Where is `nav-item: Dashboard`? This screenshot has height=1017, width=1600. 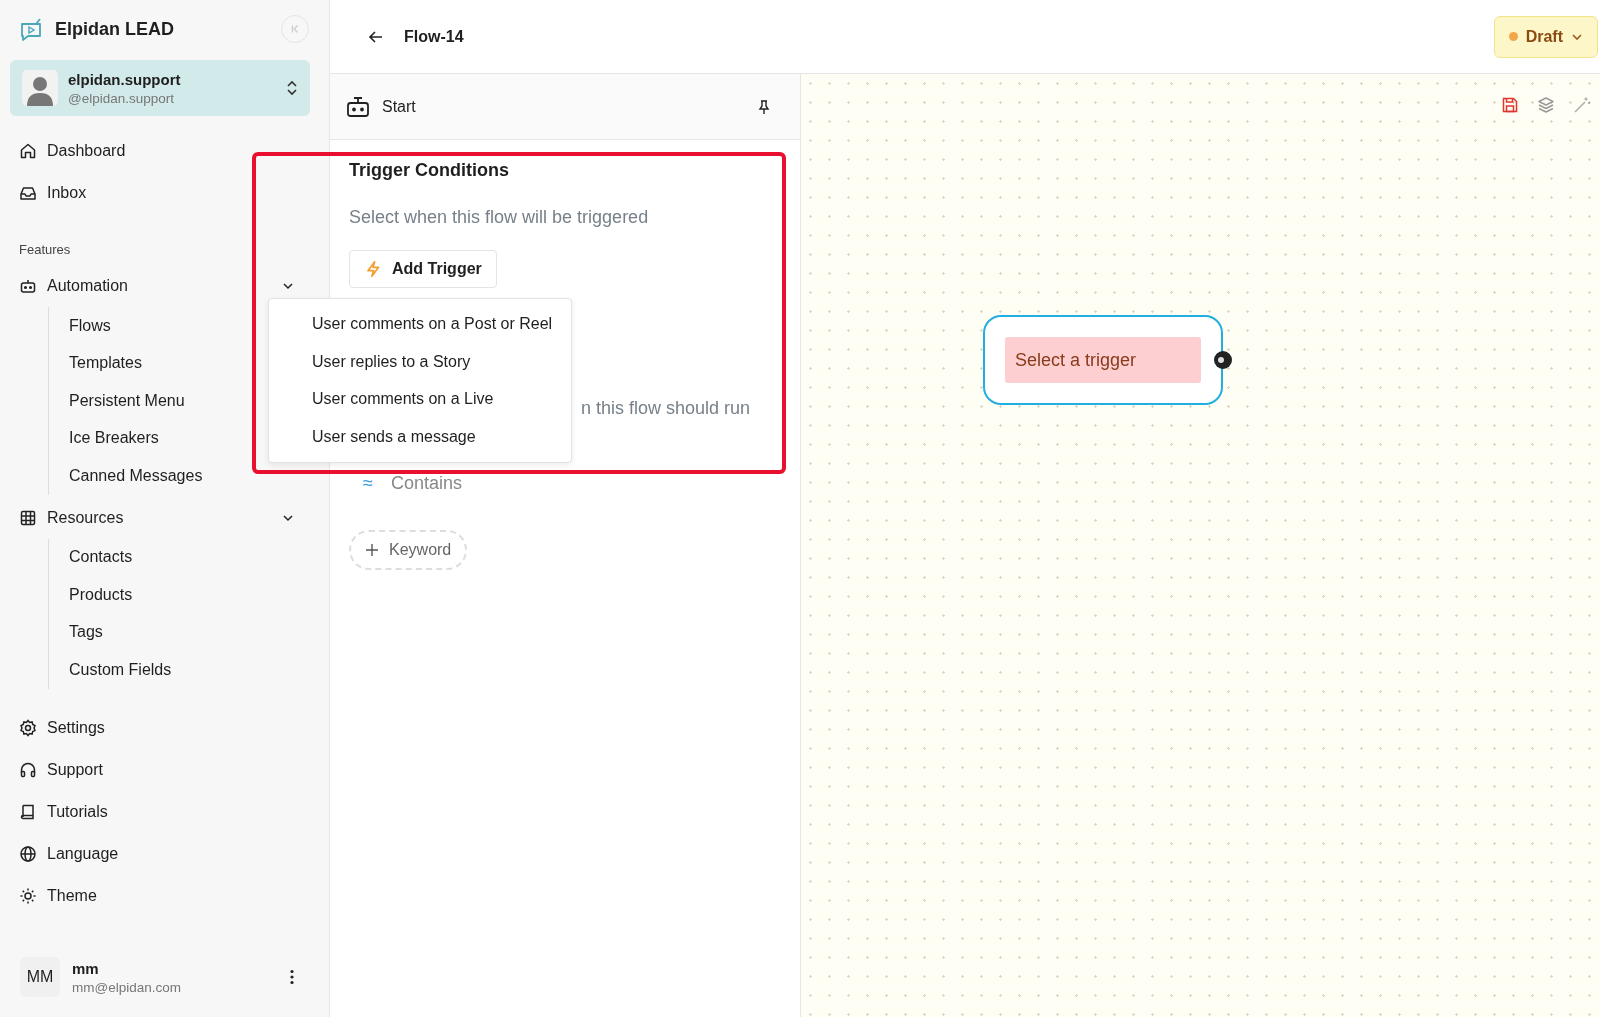 nav-item: Dashboard is located at coordinates (160, 151).